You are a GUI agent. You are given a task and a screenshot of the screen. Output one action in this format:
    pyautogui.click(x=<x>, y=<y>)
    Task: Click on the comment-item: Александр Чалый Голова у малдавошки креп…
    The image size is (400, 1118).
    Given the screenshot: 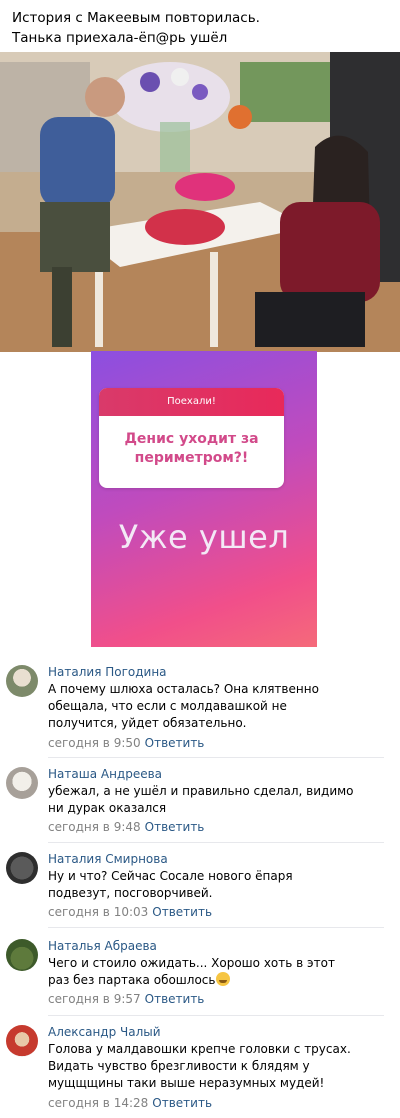 What is the action you would take?
    pyautogui.click(x=200, y=1069)
    